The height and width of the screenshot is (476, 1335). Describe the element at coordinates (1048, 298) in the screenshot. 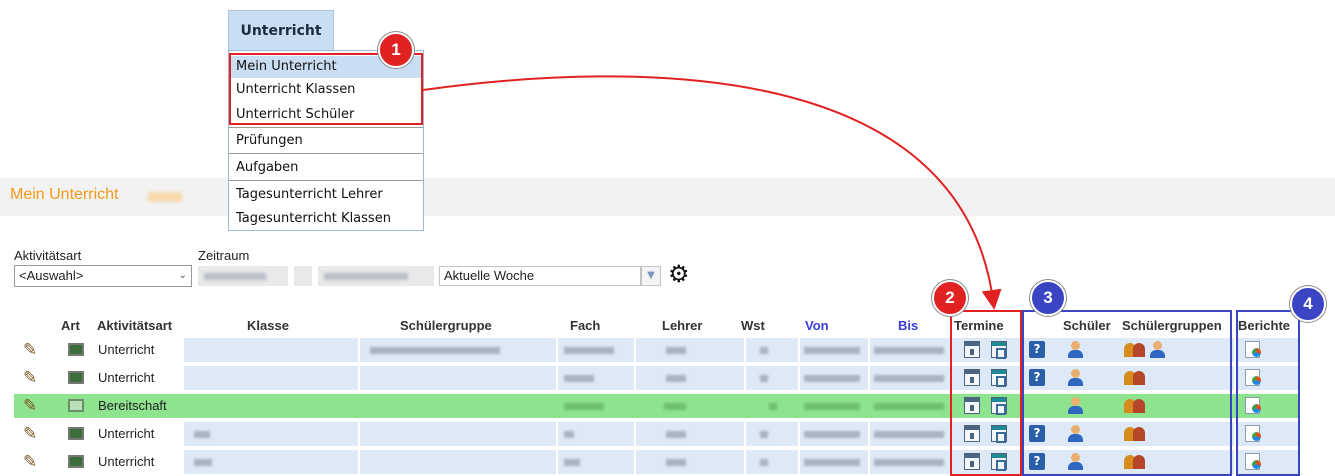

I see `annotation-badge-3: 3` at that location.